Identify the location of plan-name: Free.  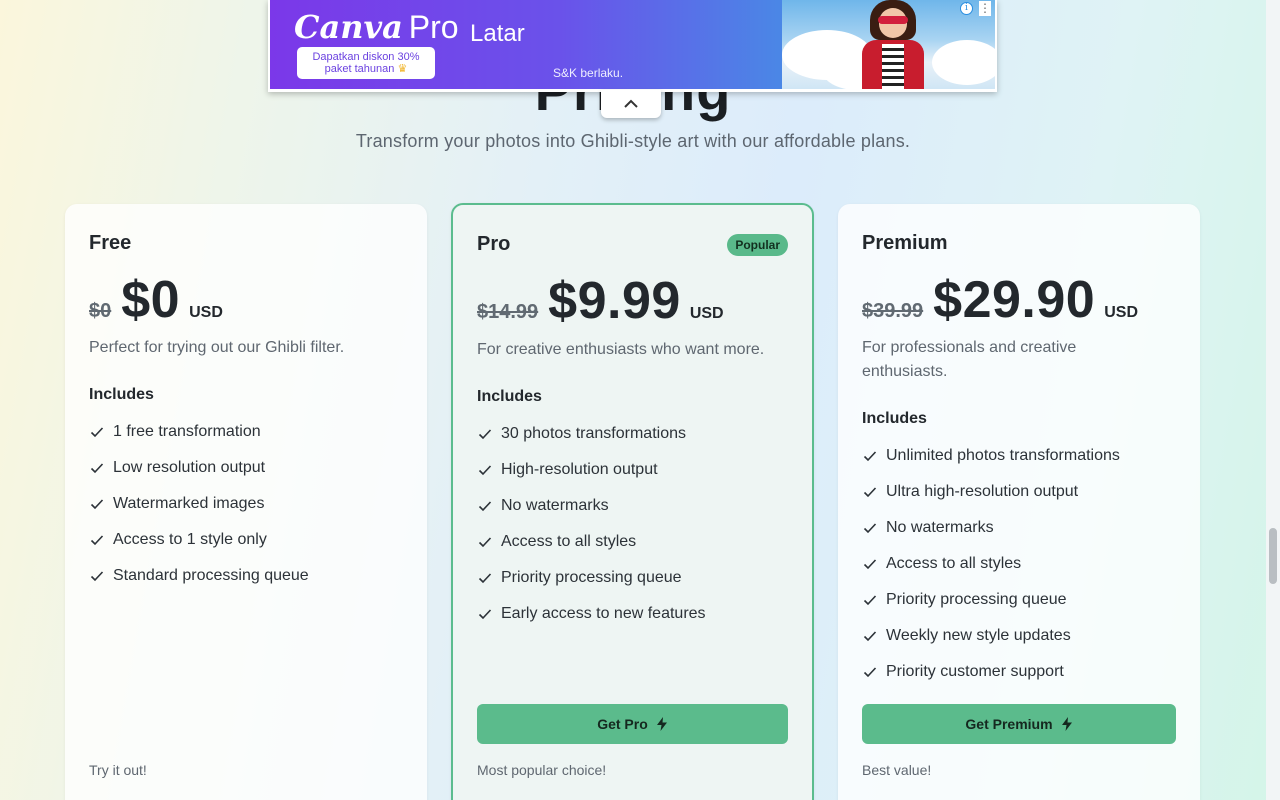
(110, 243).